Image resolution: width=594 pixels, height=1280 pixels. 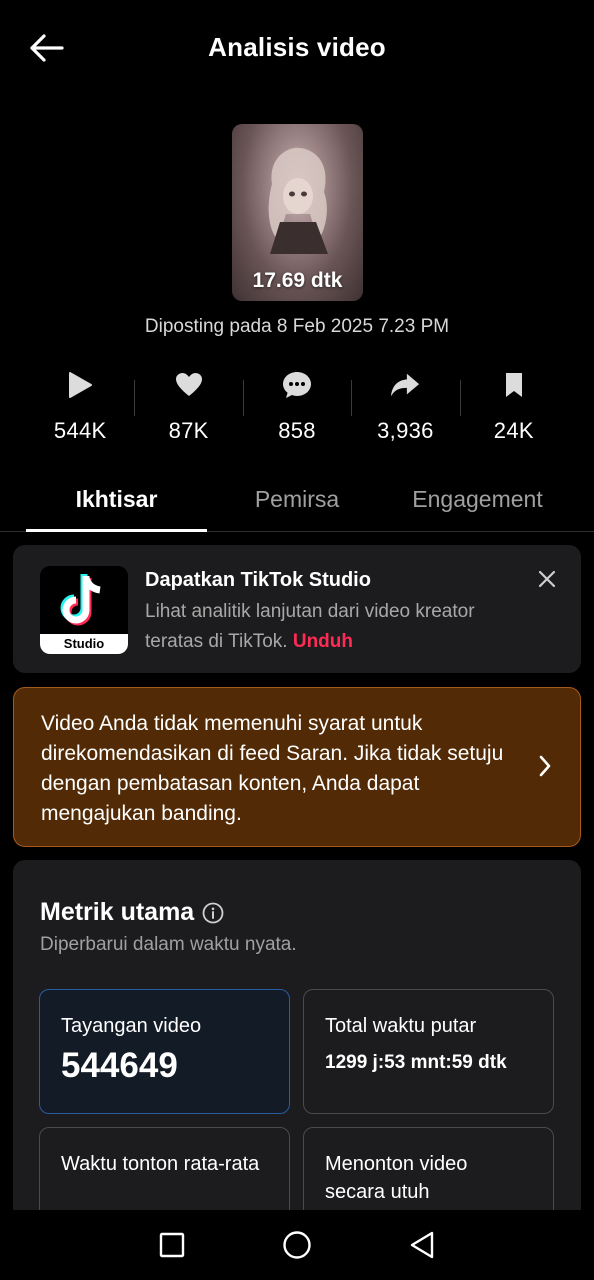 I want to click on stat-shares: 3,936, so click(x=405, y=406).